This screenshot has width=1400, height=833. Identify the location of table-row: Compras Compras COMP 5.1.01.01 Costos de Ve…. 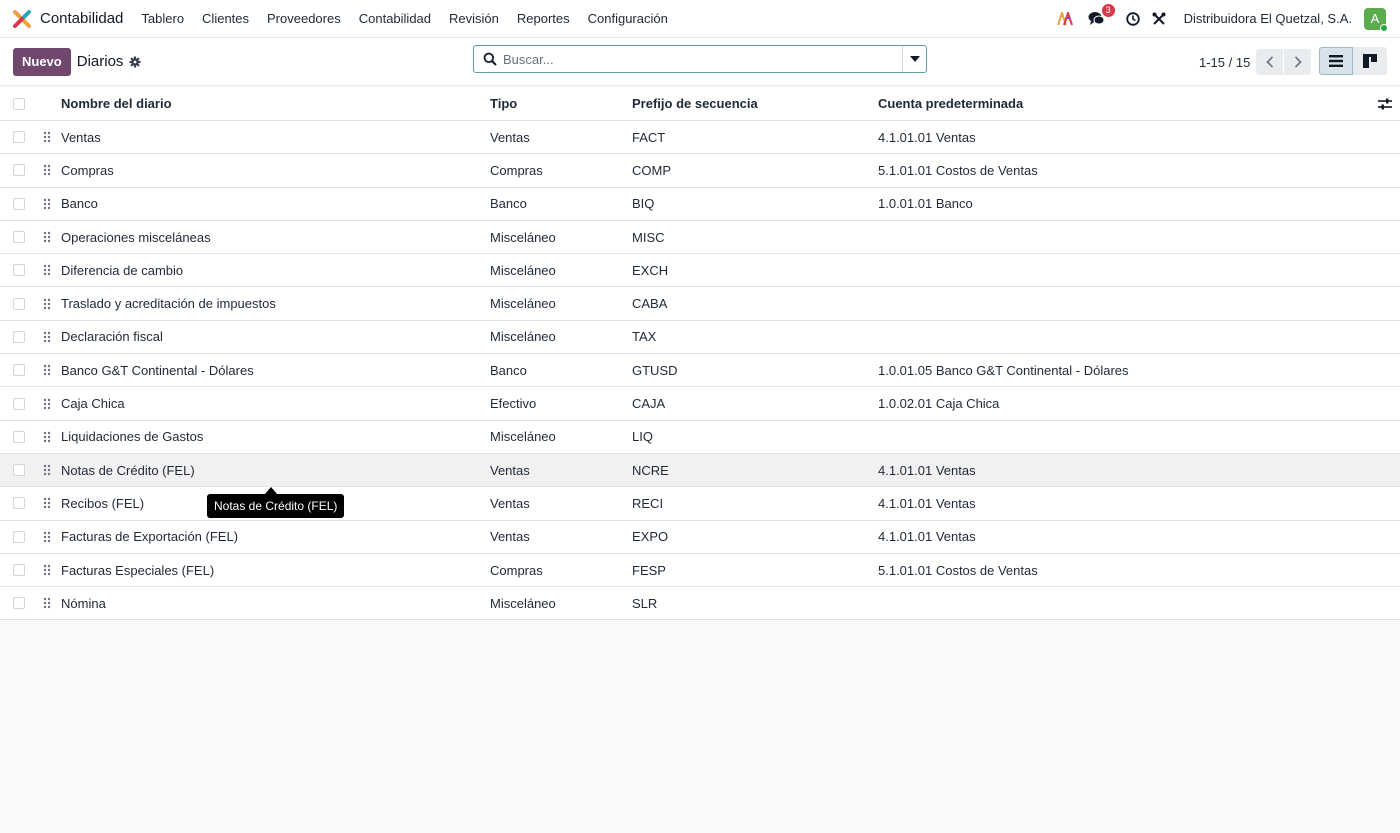
(700, 171).